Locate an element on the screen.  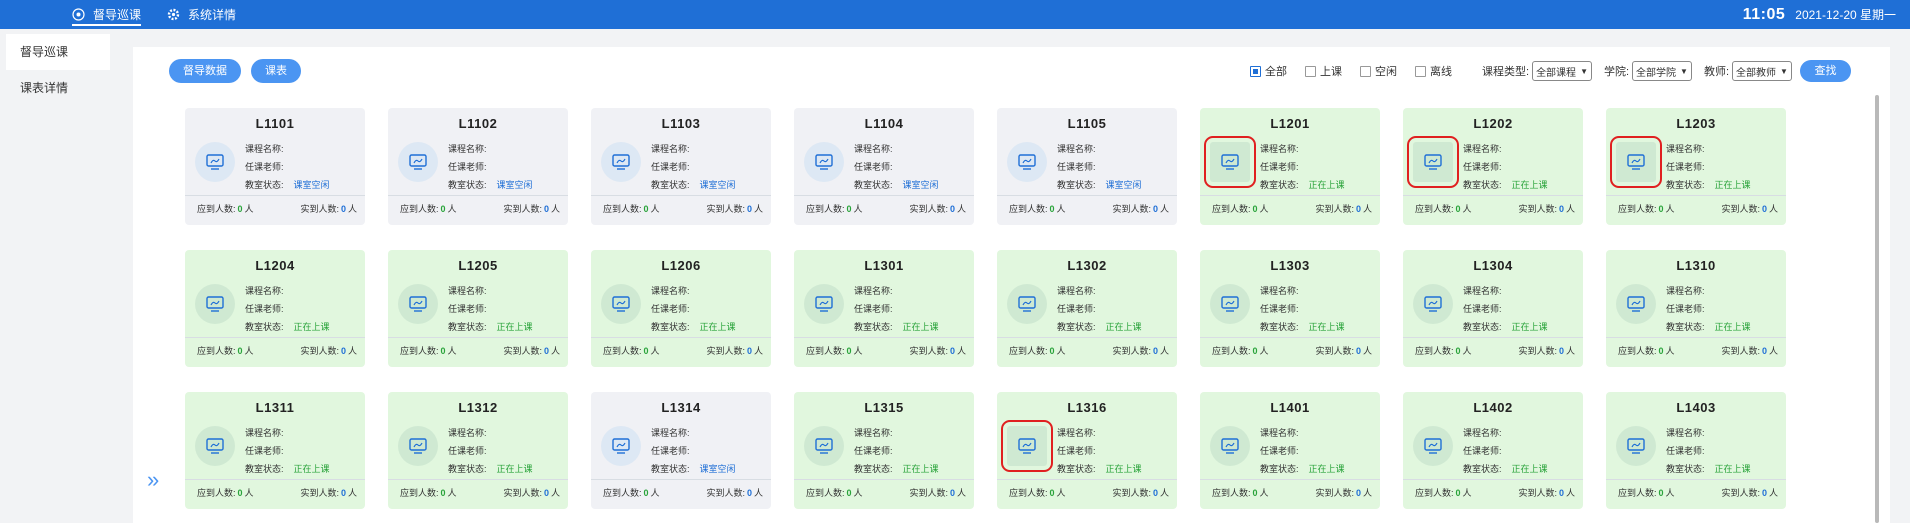
filter-all-checkbox: 全部 is located at coordinates (1268, 71).